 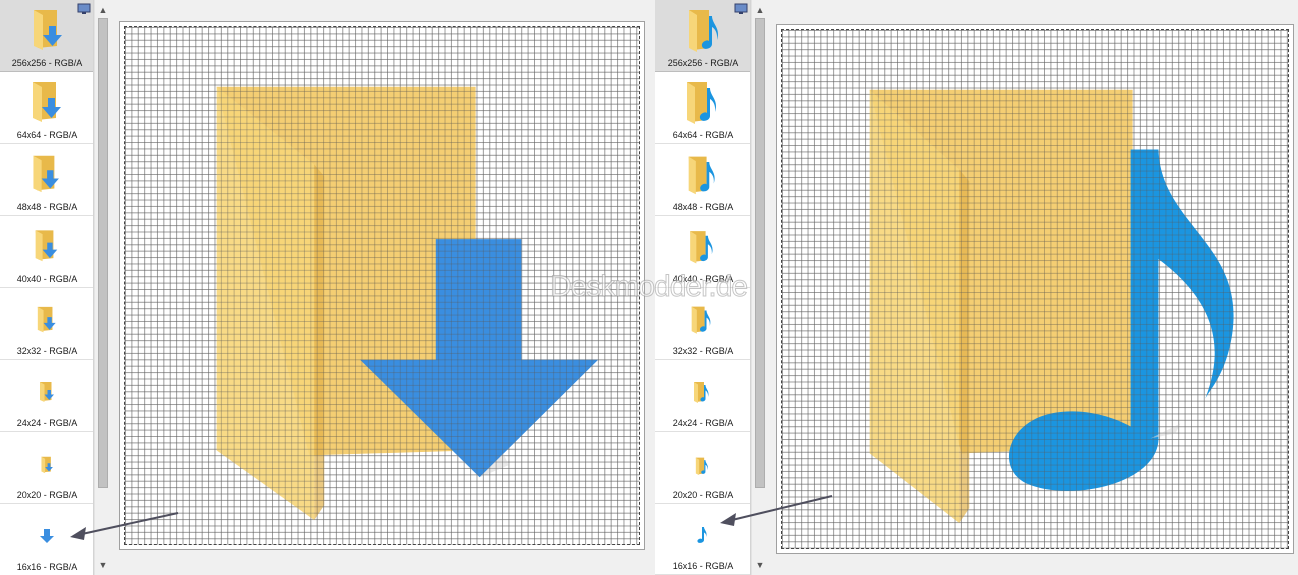 What do you see at coordinates (47, 279) in the screenshot?
I see `size-label: 40x40 - RGB/A` at bounding box center [47, 279].